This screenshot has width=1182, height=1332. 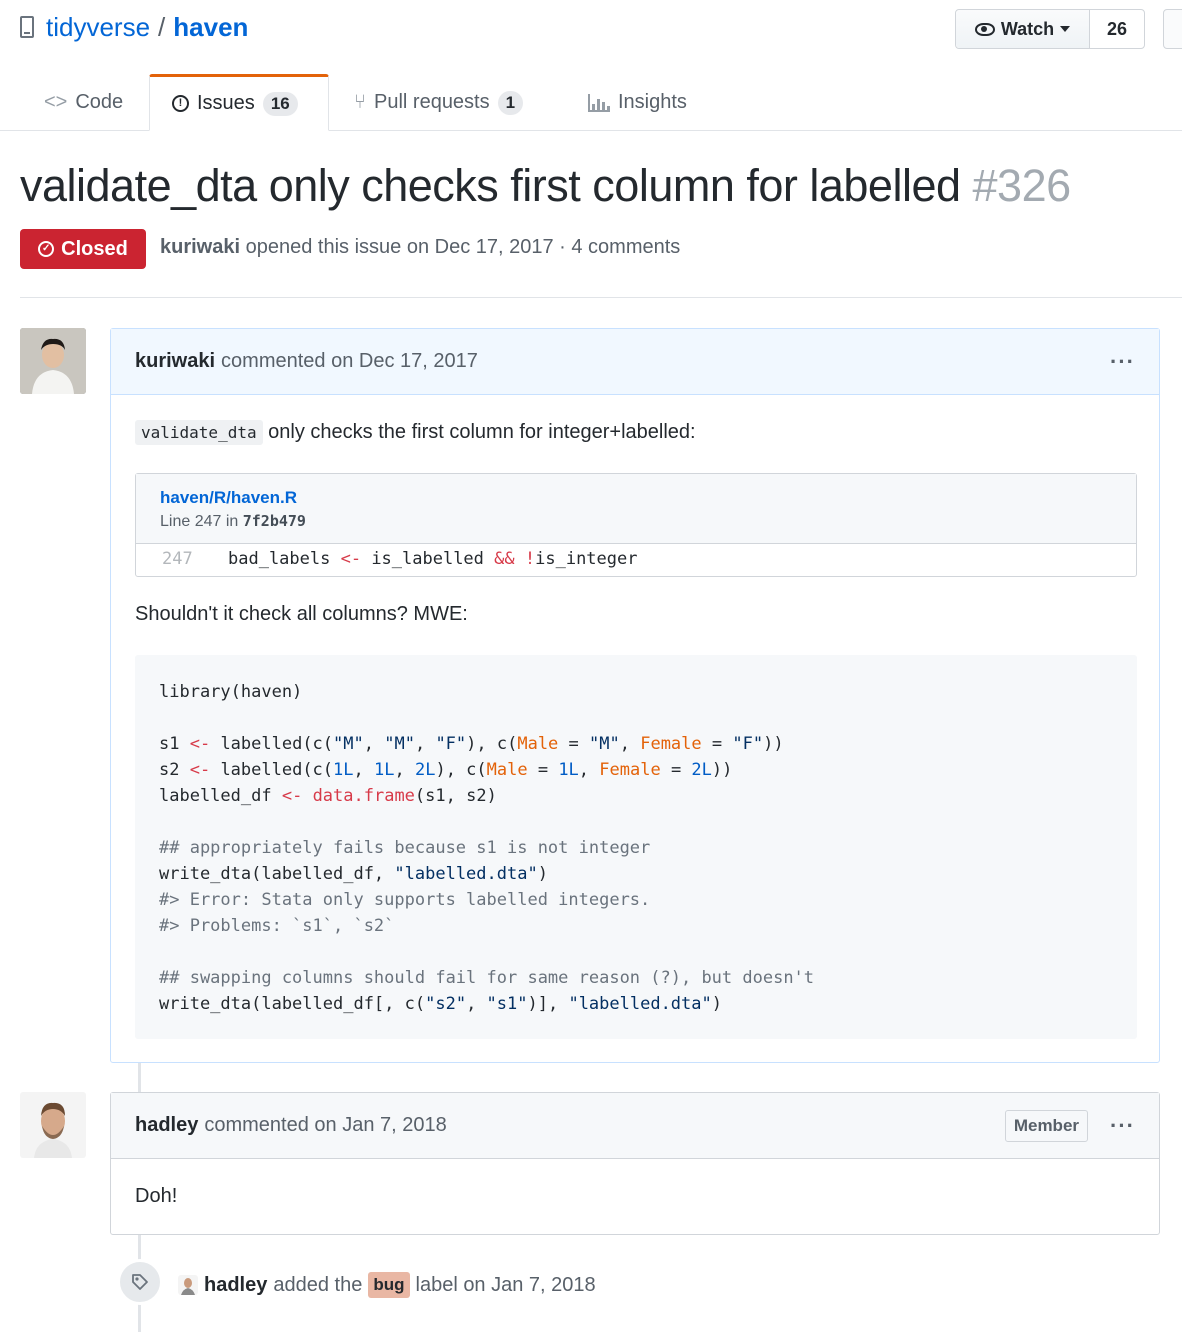 I want to click on code-line: library(haven), so click(x=231, y=692).